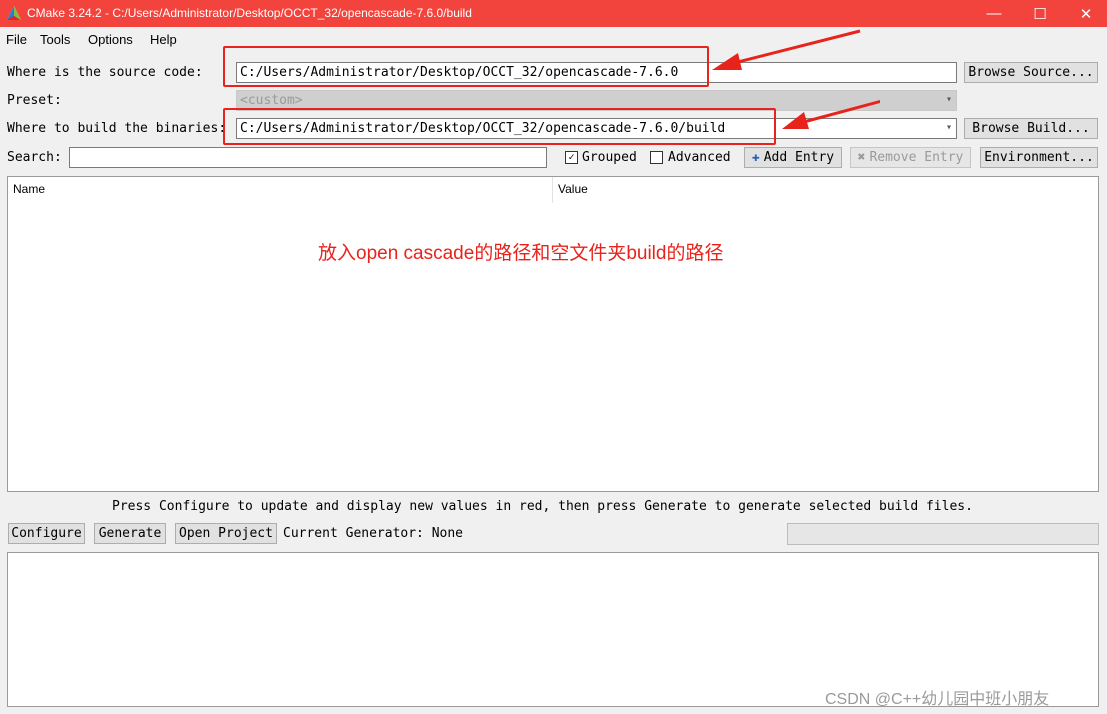  Describe the element at coordinates (130, 533) in the screenshot. I see `generate-button: Generate` at that location.